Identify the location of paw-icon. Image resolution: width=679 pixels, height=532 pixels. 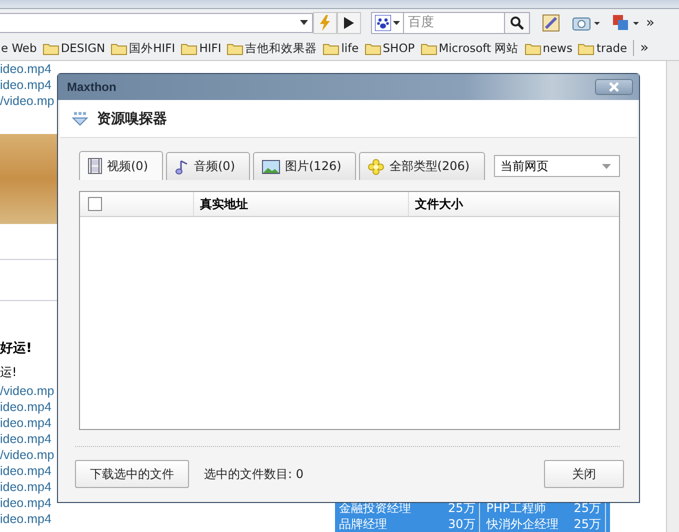
(383, 22).